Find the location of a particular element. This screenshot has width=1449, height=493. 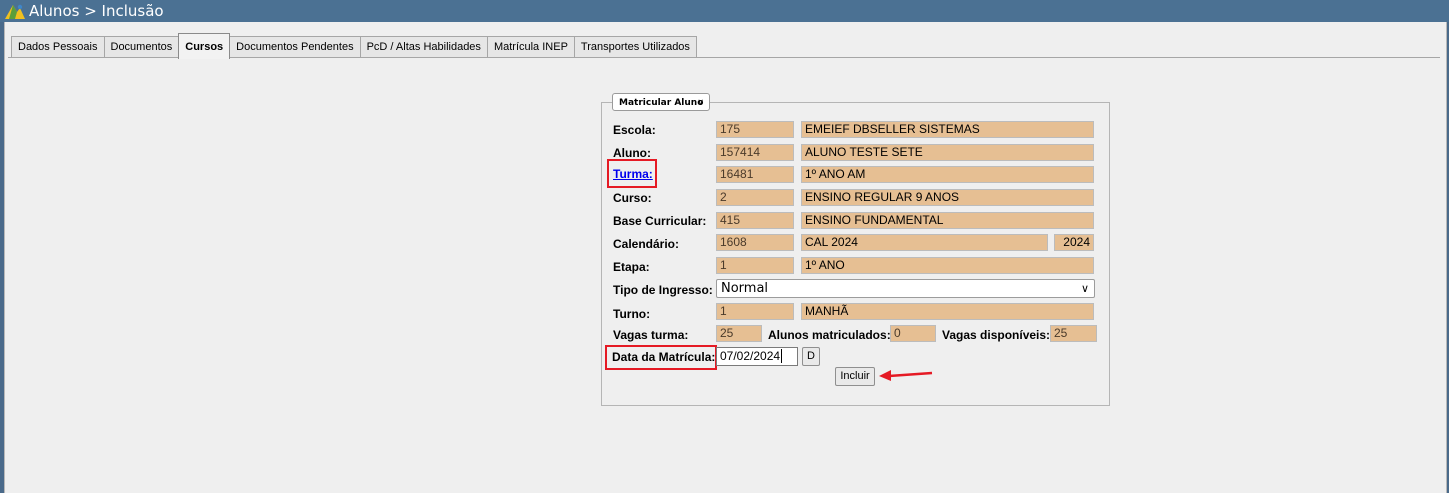

turno-code-field: 1 is located at coordinates (755, 311).